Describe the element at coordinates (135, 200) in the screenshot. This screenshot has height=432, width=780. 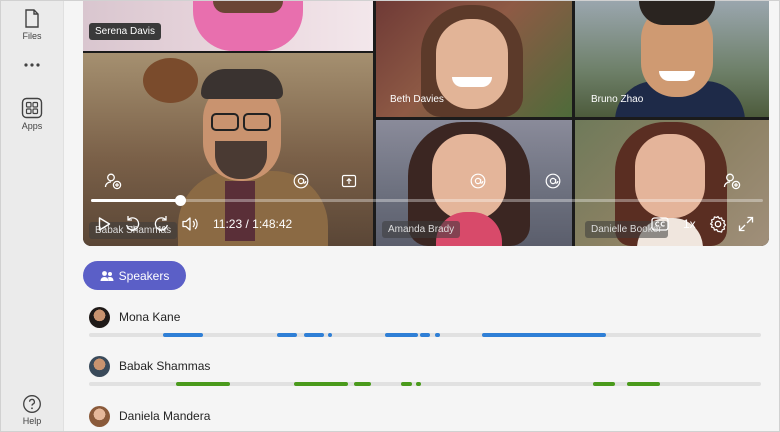
I see `seek-bar-progress` at that location.